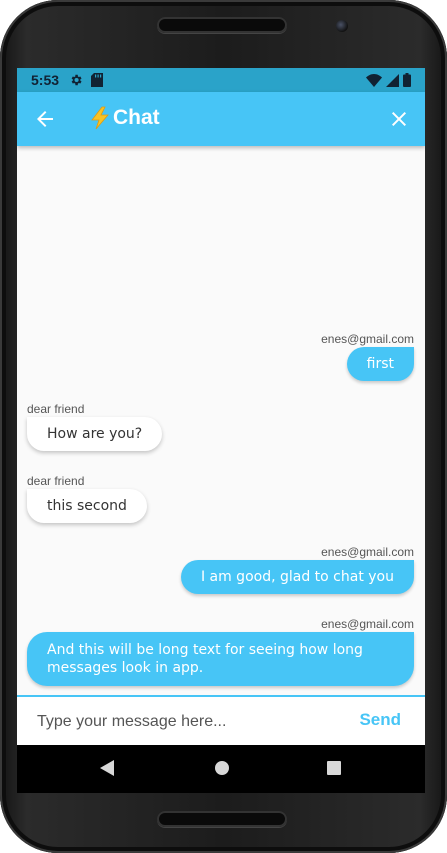 The width and height of the screenshot is (447, 853). Describe the element at coordinates (399, 119) in the screenshot. I see `close-icon` at that location.